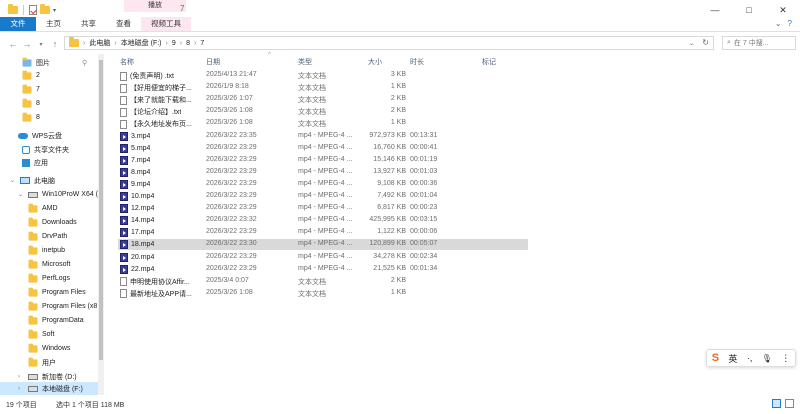 This screenshot has height=414, width=800. I want to click on column-name: 名称, so click(127, 62).